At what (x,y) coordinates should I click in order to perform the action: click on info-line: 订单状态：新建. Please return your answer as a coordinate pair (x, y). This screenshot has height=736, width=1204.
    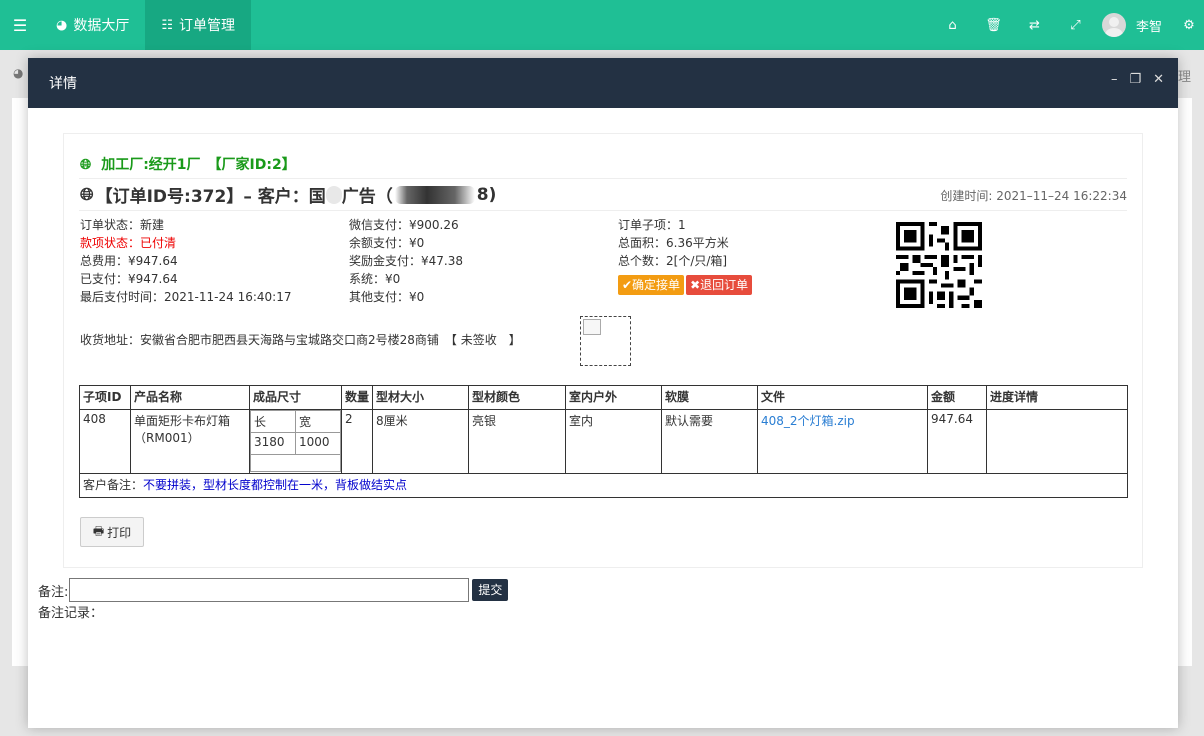
    Looking at the image, I should click on (122, 225).